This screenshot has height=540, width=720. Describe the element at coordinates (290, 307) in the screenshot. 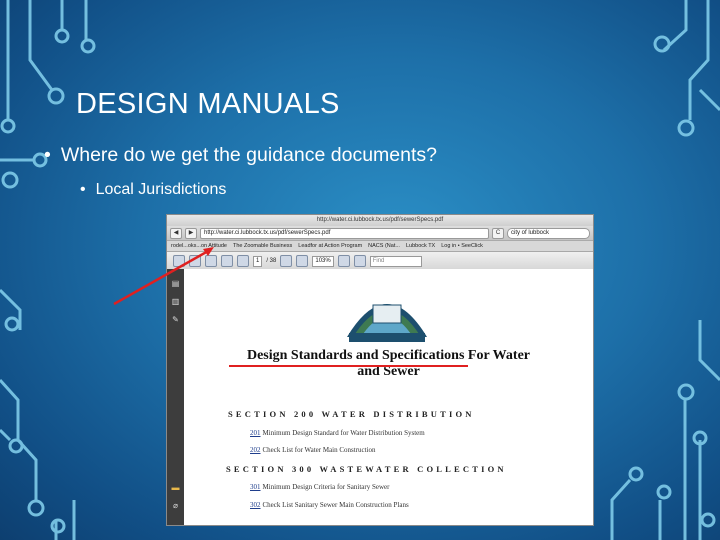

I see `annotation-overlay` at that location.